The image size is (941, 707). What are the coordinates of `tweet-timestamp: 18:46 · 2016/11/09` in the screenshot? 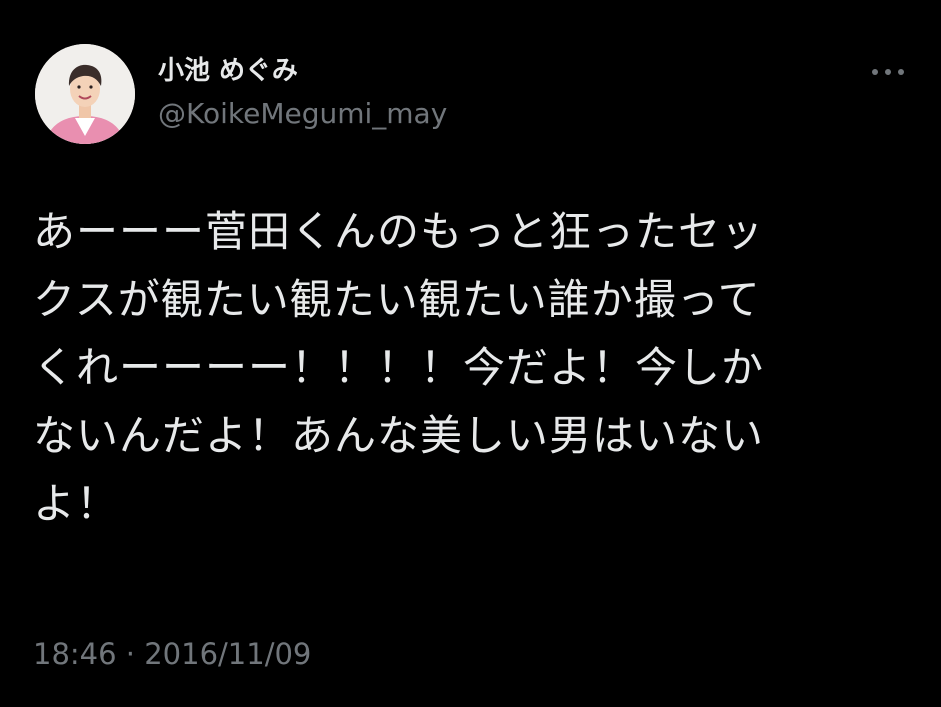 It's located at (172, 654).